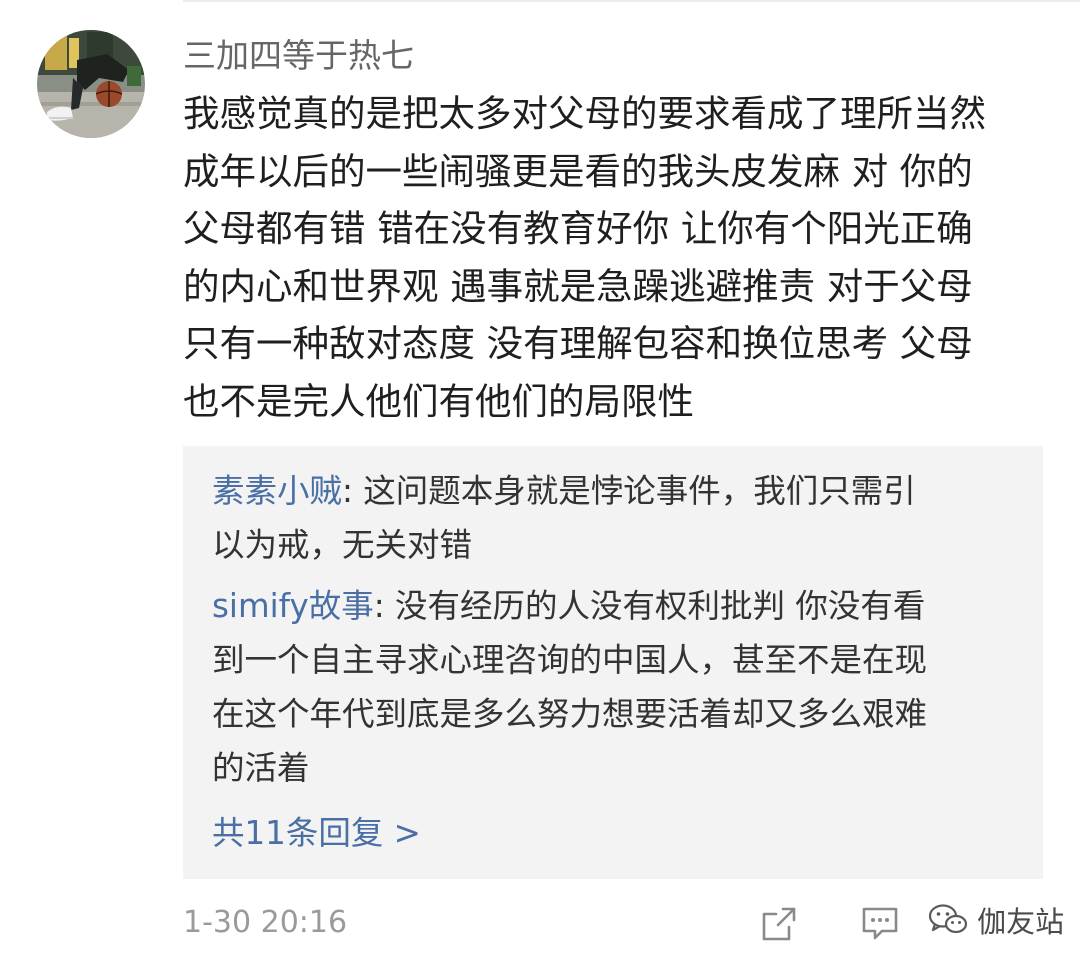 The height and width of the screenshot is (970, 1080). What do you see at coordinates (584, 113) in the screenshot?
I see `comment-text-line: 我感觉真的是把太多对父母的要求看成了理所当然` at bounding box center [584, 113].